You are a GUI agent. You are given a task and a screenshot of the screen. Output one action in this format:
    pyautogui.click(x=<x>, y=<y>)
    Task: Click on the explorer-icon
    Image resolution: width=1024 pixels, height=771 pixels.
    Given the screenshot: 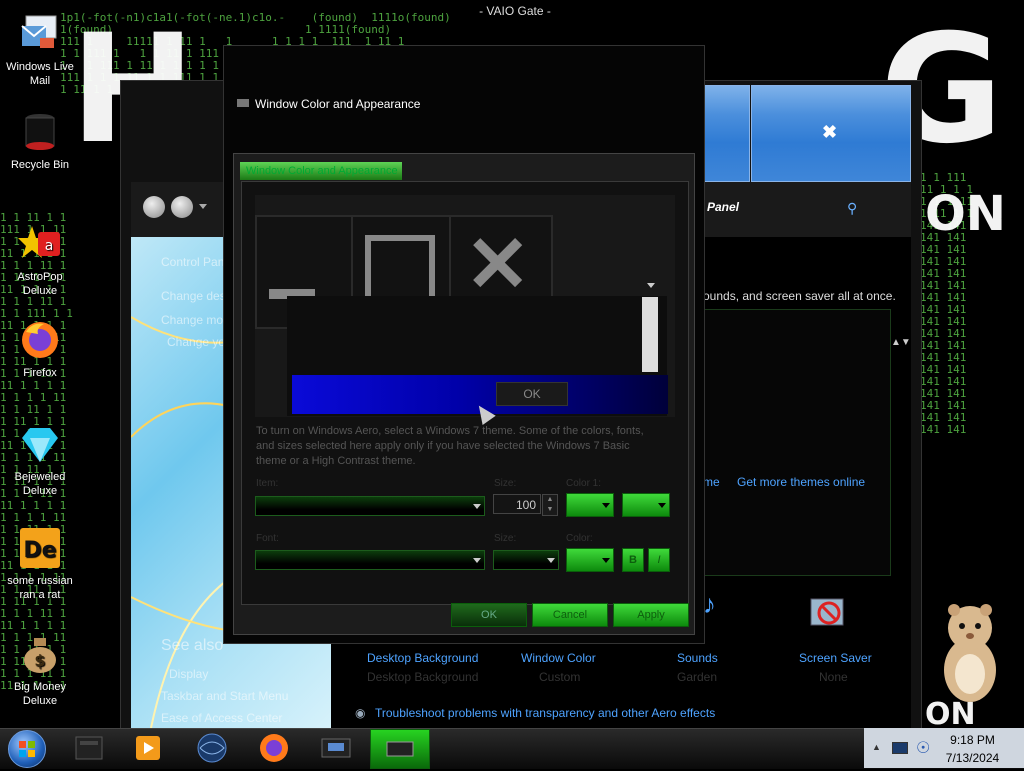 What is the action you would take?
    pyautogui.click(x=89, y=748)
    